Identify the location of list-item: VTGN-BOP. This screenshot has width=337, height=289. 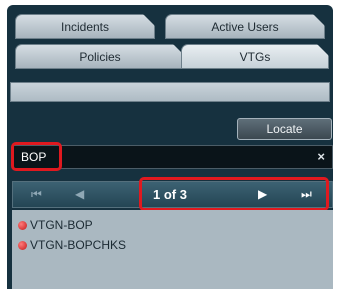
(55, 225).